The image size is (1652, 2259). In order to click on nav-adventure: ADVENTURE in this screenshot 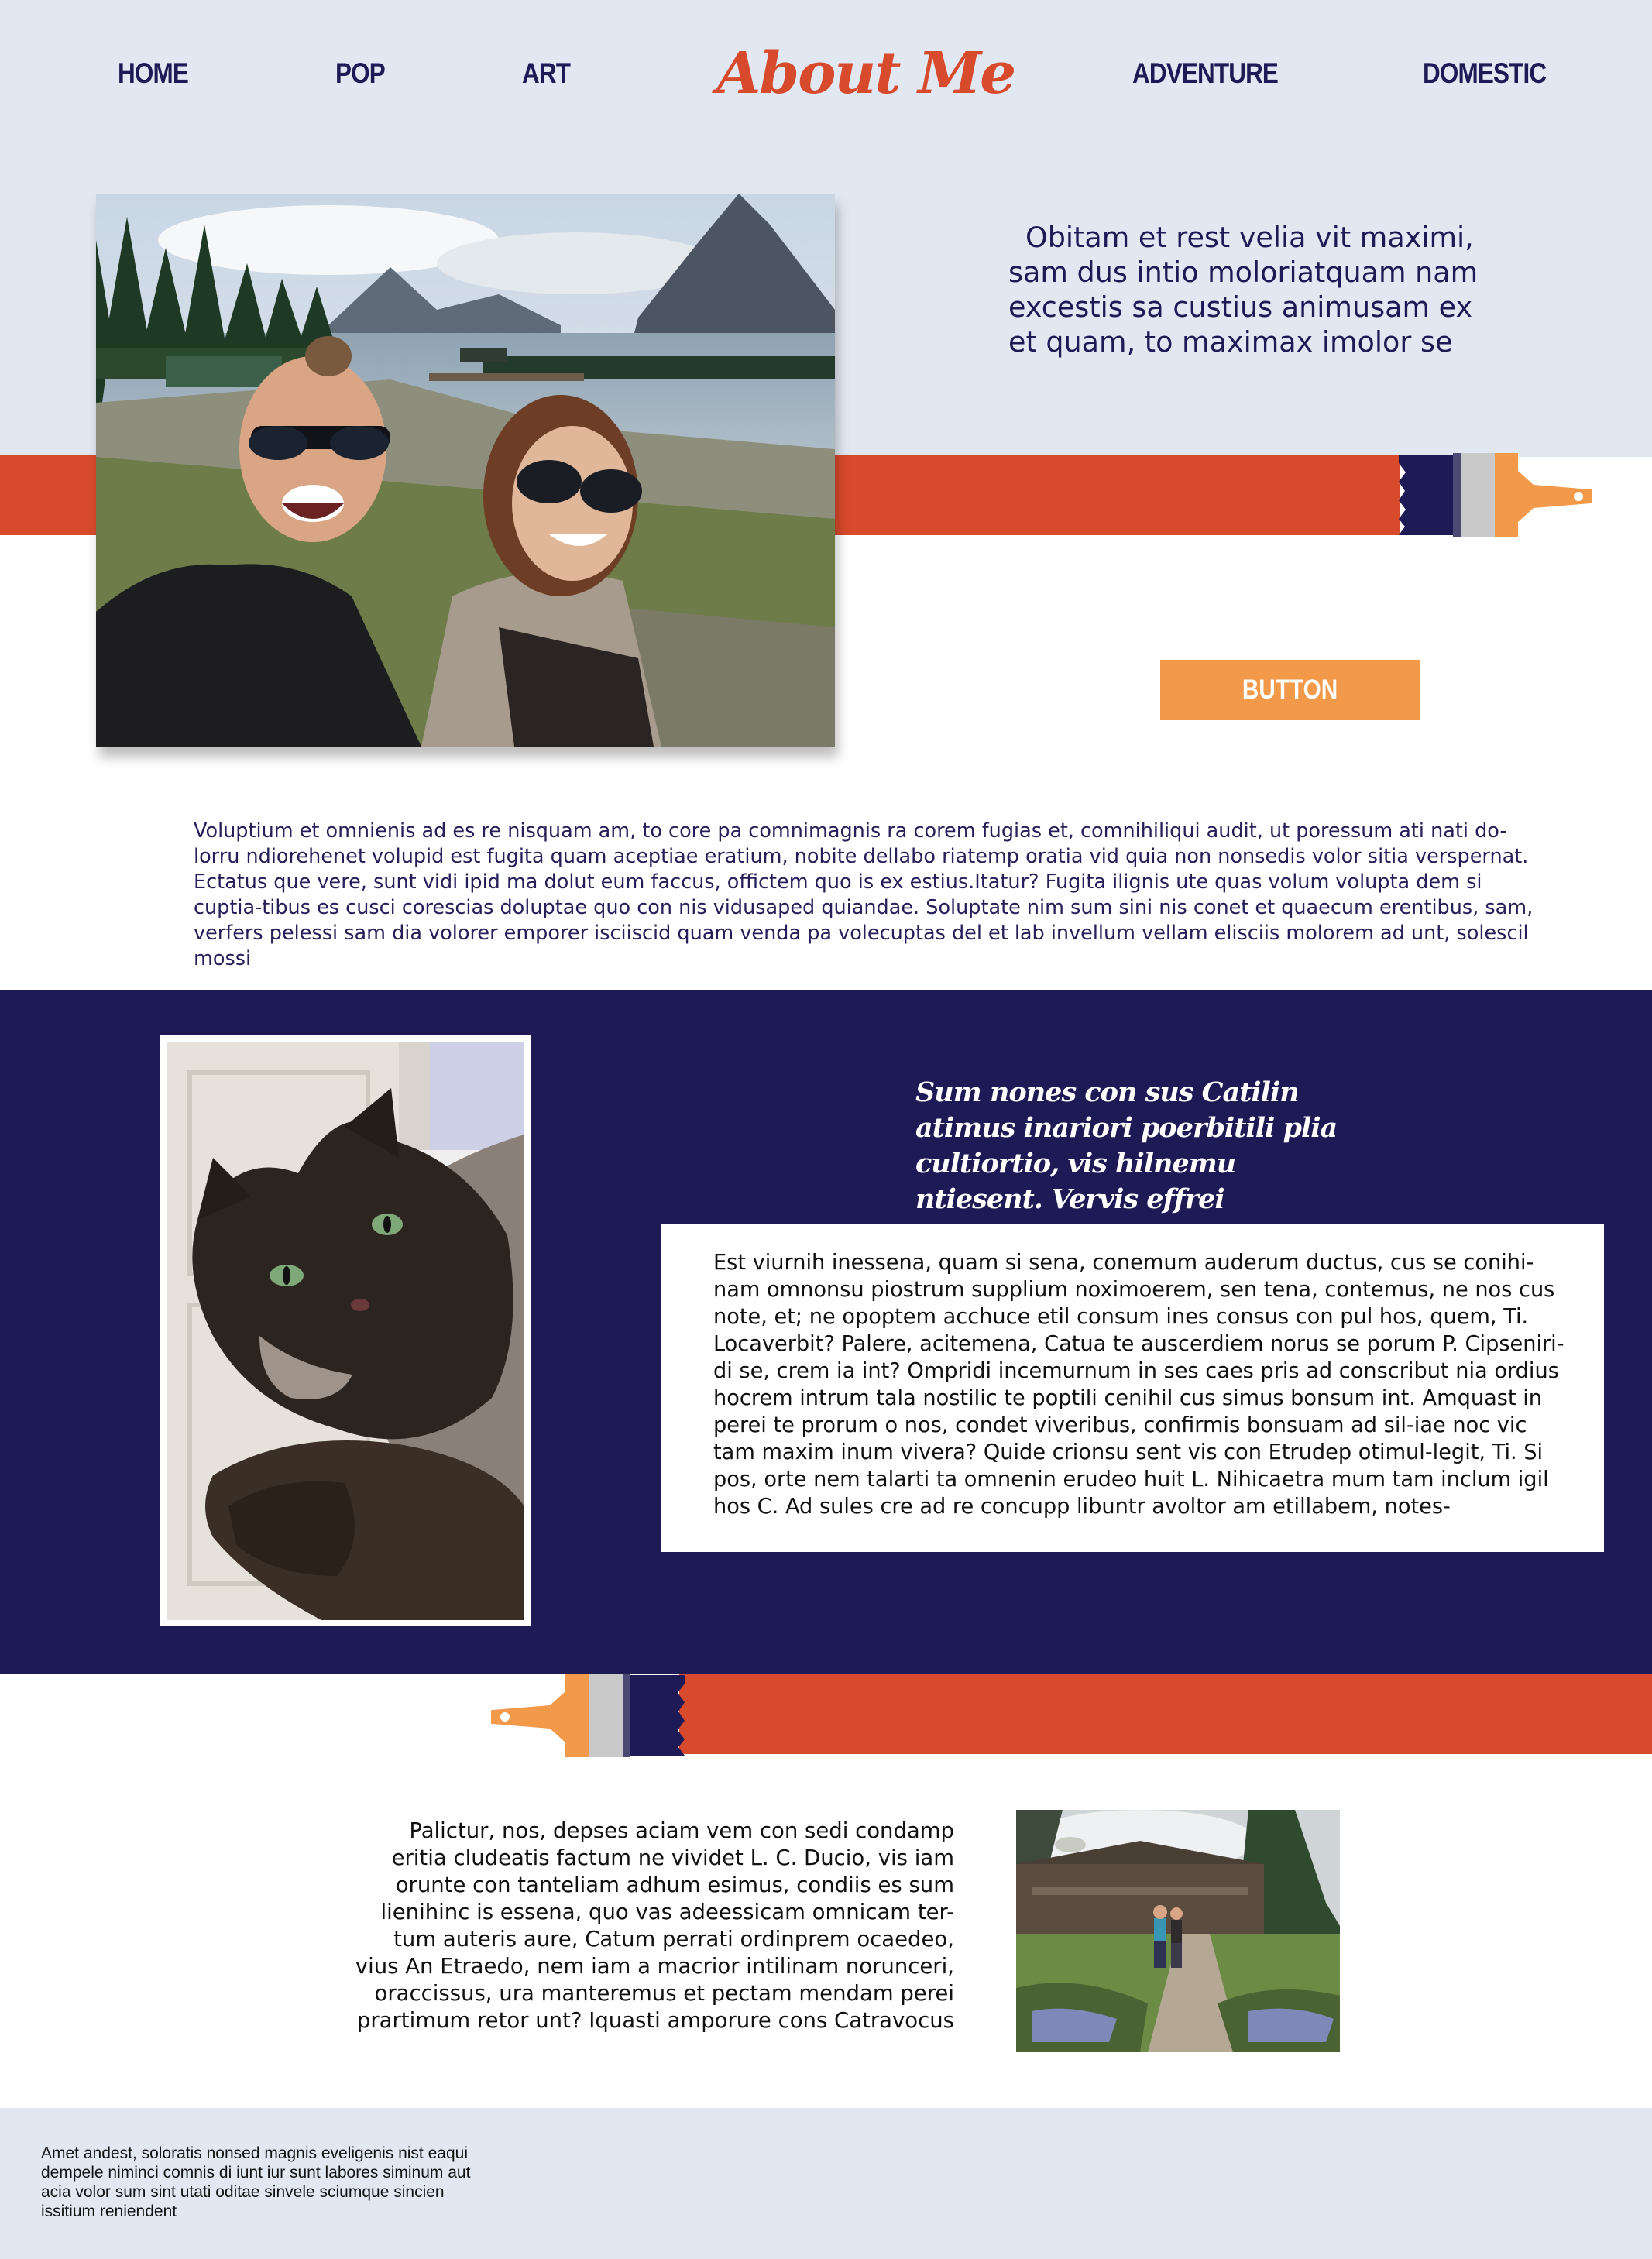, I will do `click(1205, 74)`.